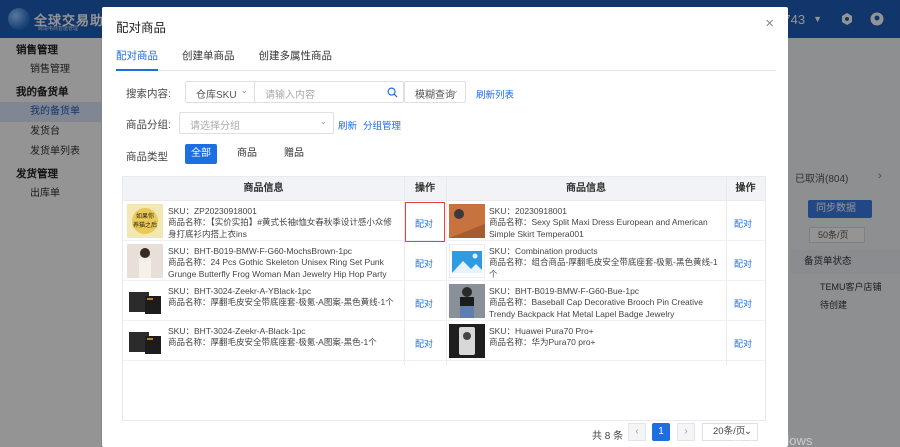  Describe the element at coordinates (290, 95) in the screenshot. I see `search-placeholder: 请输入内容` at that location.